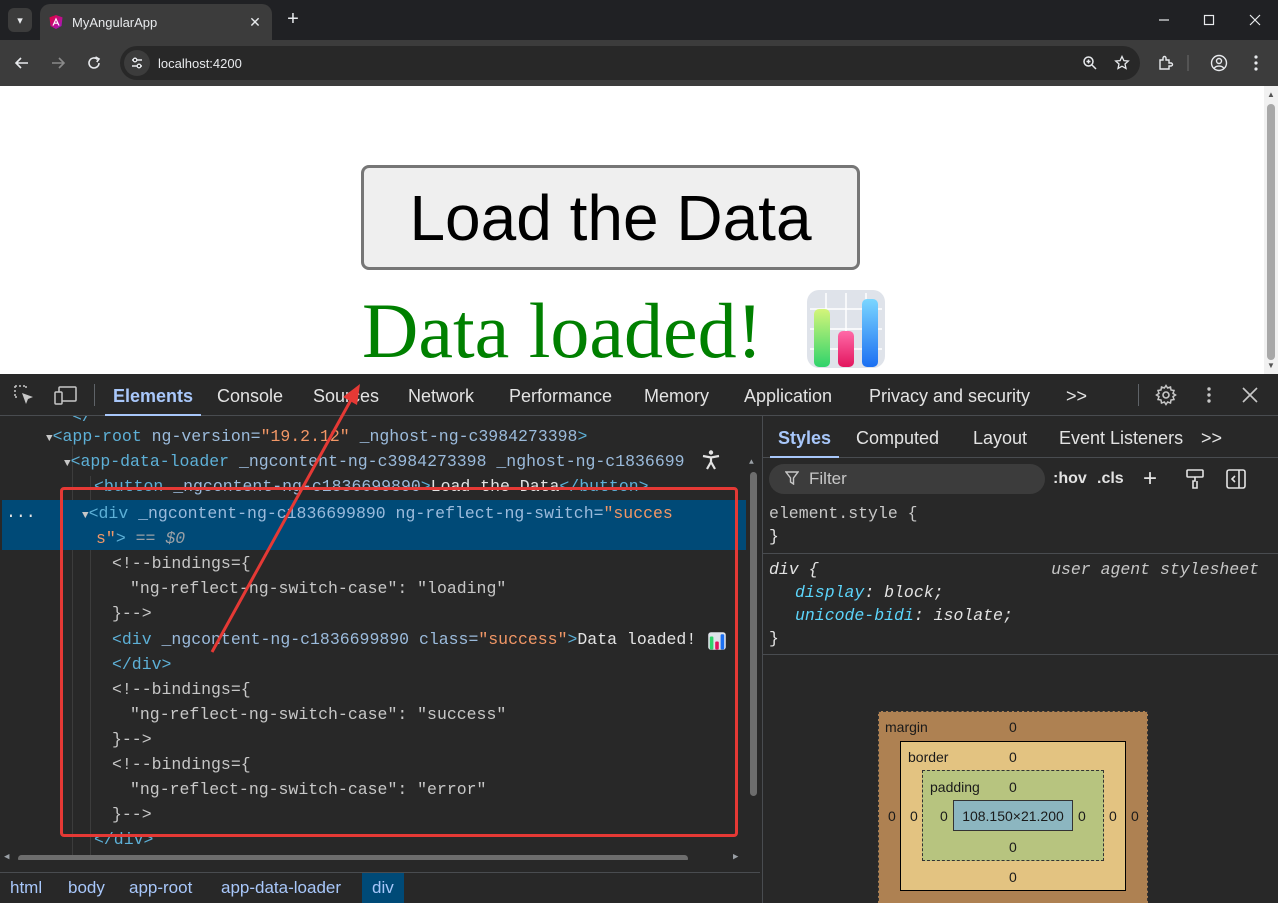 The height and width of the screenshot is (903, 1278). I want to click on browser-tab: MyAngularApp ✕, so click(156, 22).